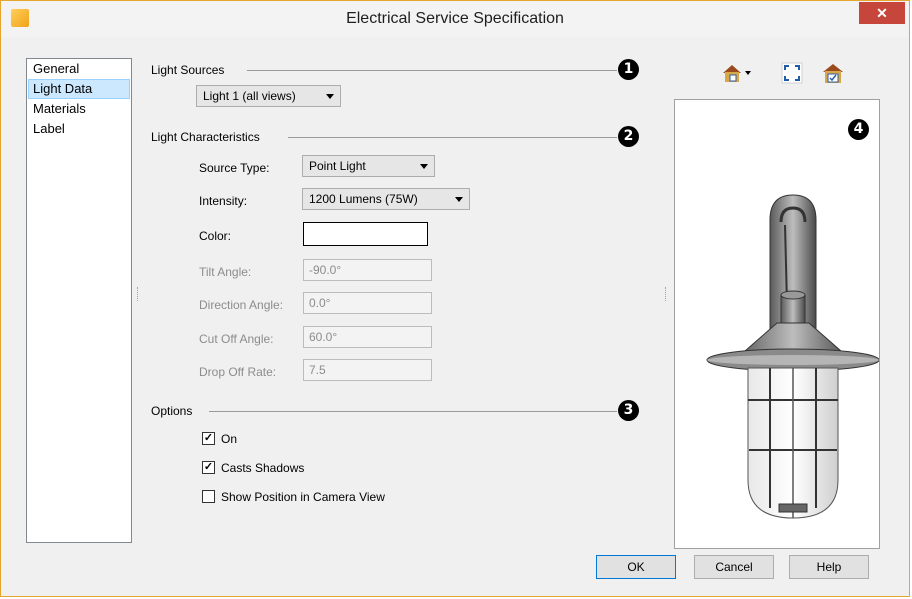 This screenshot has height=599, width=912. What do you see at coordinates (829, 567) in the screenshot?
I see `help-button: Help` at bounding box center [829, 567].